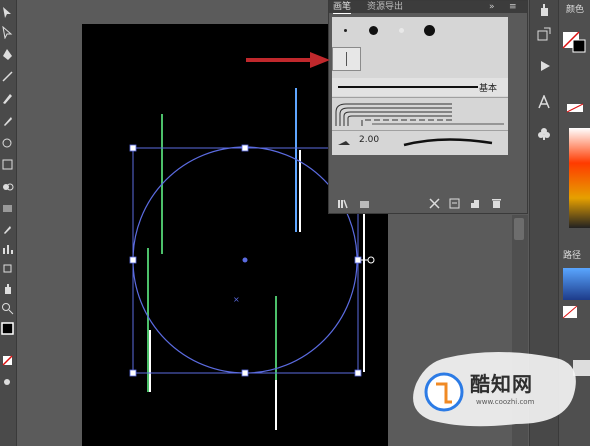  I want to click on graph-icon, so click(7, 248).